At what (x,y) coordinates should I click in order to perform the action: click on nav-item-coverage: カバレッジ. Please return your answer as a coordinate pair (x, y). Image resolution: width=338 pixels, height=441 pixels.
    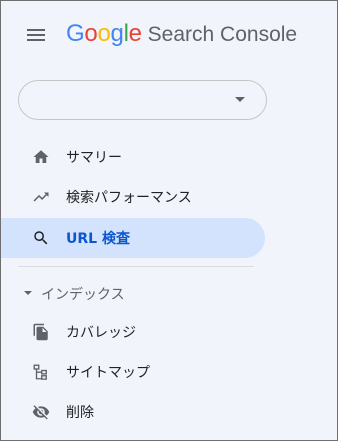
    Looking at the image, I should click on (133, 332).